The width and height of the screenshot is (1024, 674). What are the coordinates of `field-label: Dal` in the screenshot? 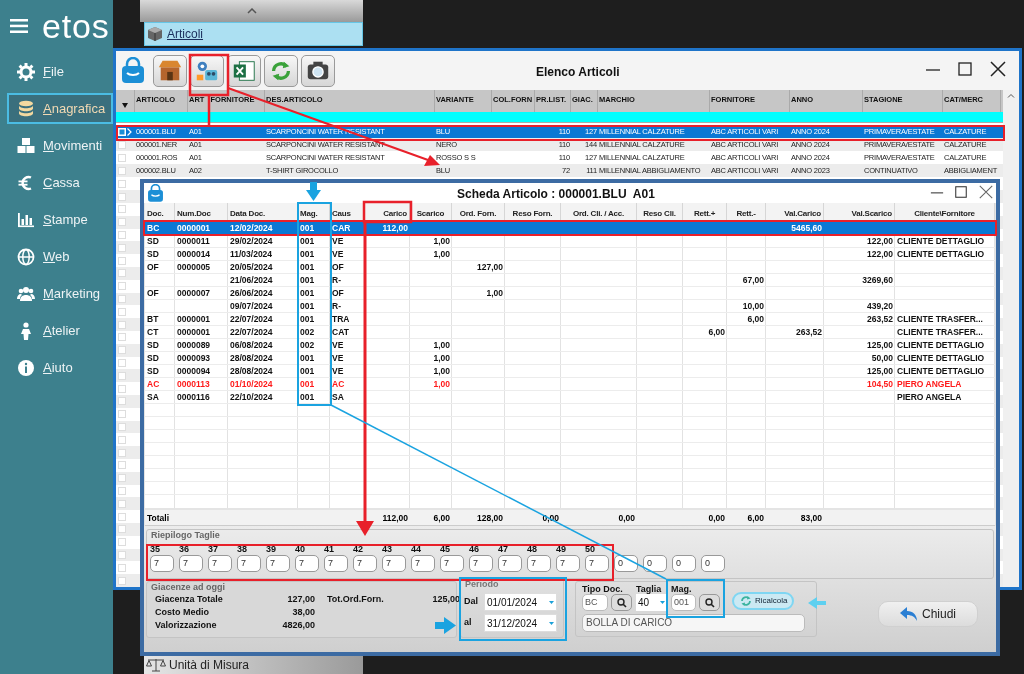 It's located at (471, 602).